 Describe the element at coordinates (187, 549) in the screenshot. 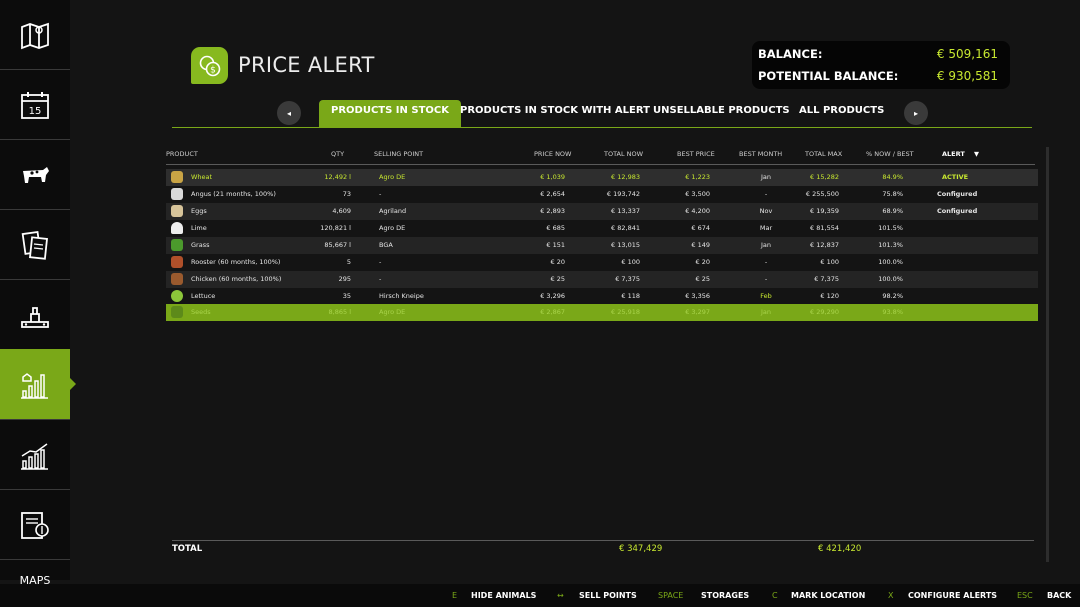

I see `total-label: TOTAL` at that location.